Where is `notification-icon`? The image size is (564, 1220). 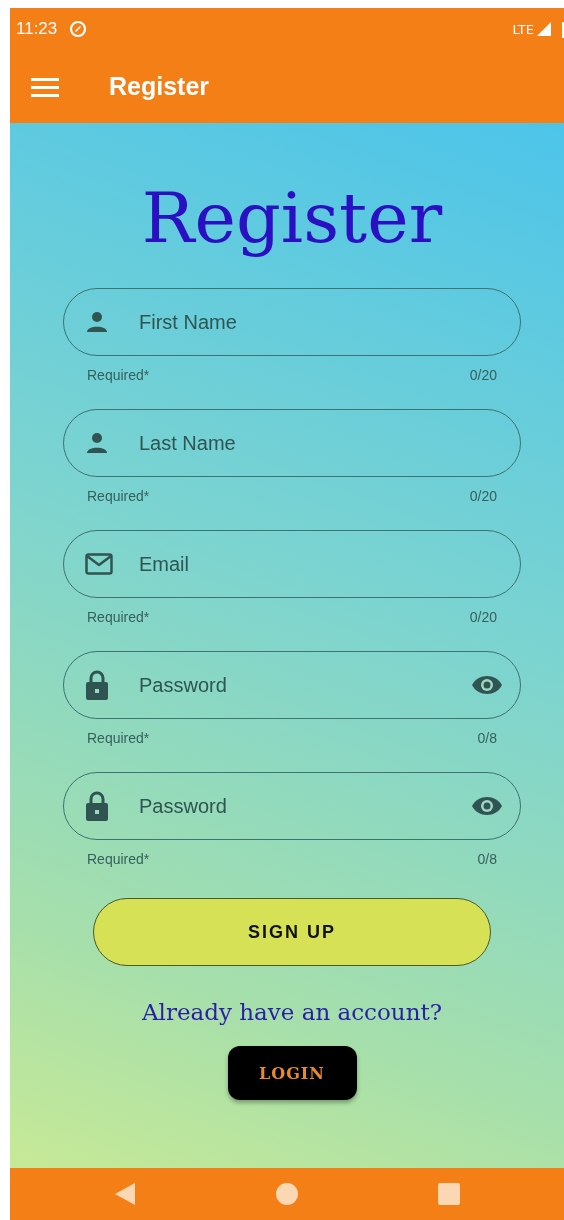
notification-icon is located at coordinates (78, 29).